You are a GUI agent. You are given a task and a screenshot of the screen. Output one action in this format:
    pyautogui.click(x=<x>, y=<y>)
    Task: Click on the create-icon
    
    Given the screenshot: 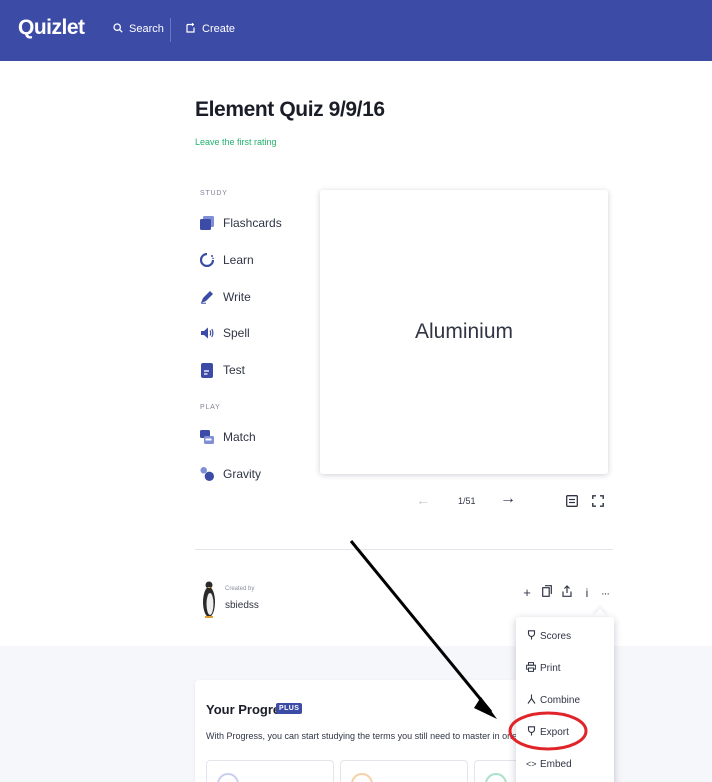 What is the action you would take?
    pyautogui.click(x=191, y=29)
    